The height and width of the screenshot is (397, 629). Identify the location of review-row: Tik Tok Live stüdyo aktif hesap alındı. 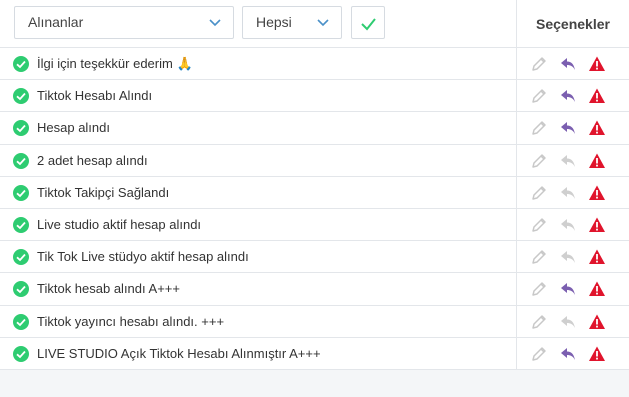
(314, 257).